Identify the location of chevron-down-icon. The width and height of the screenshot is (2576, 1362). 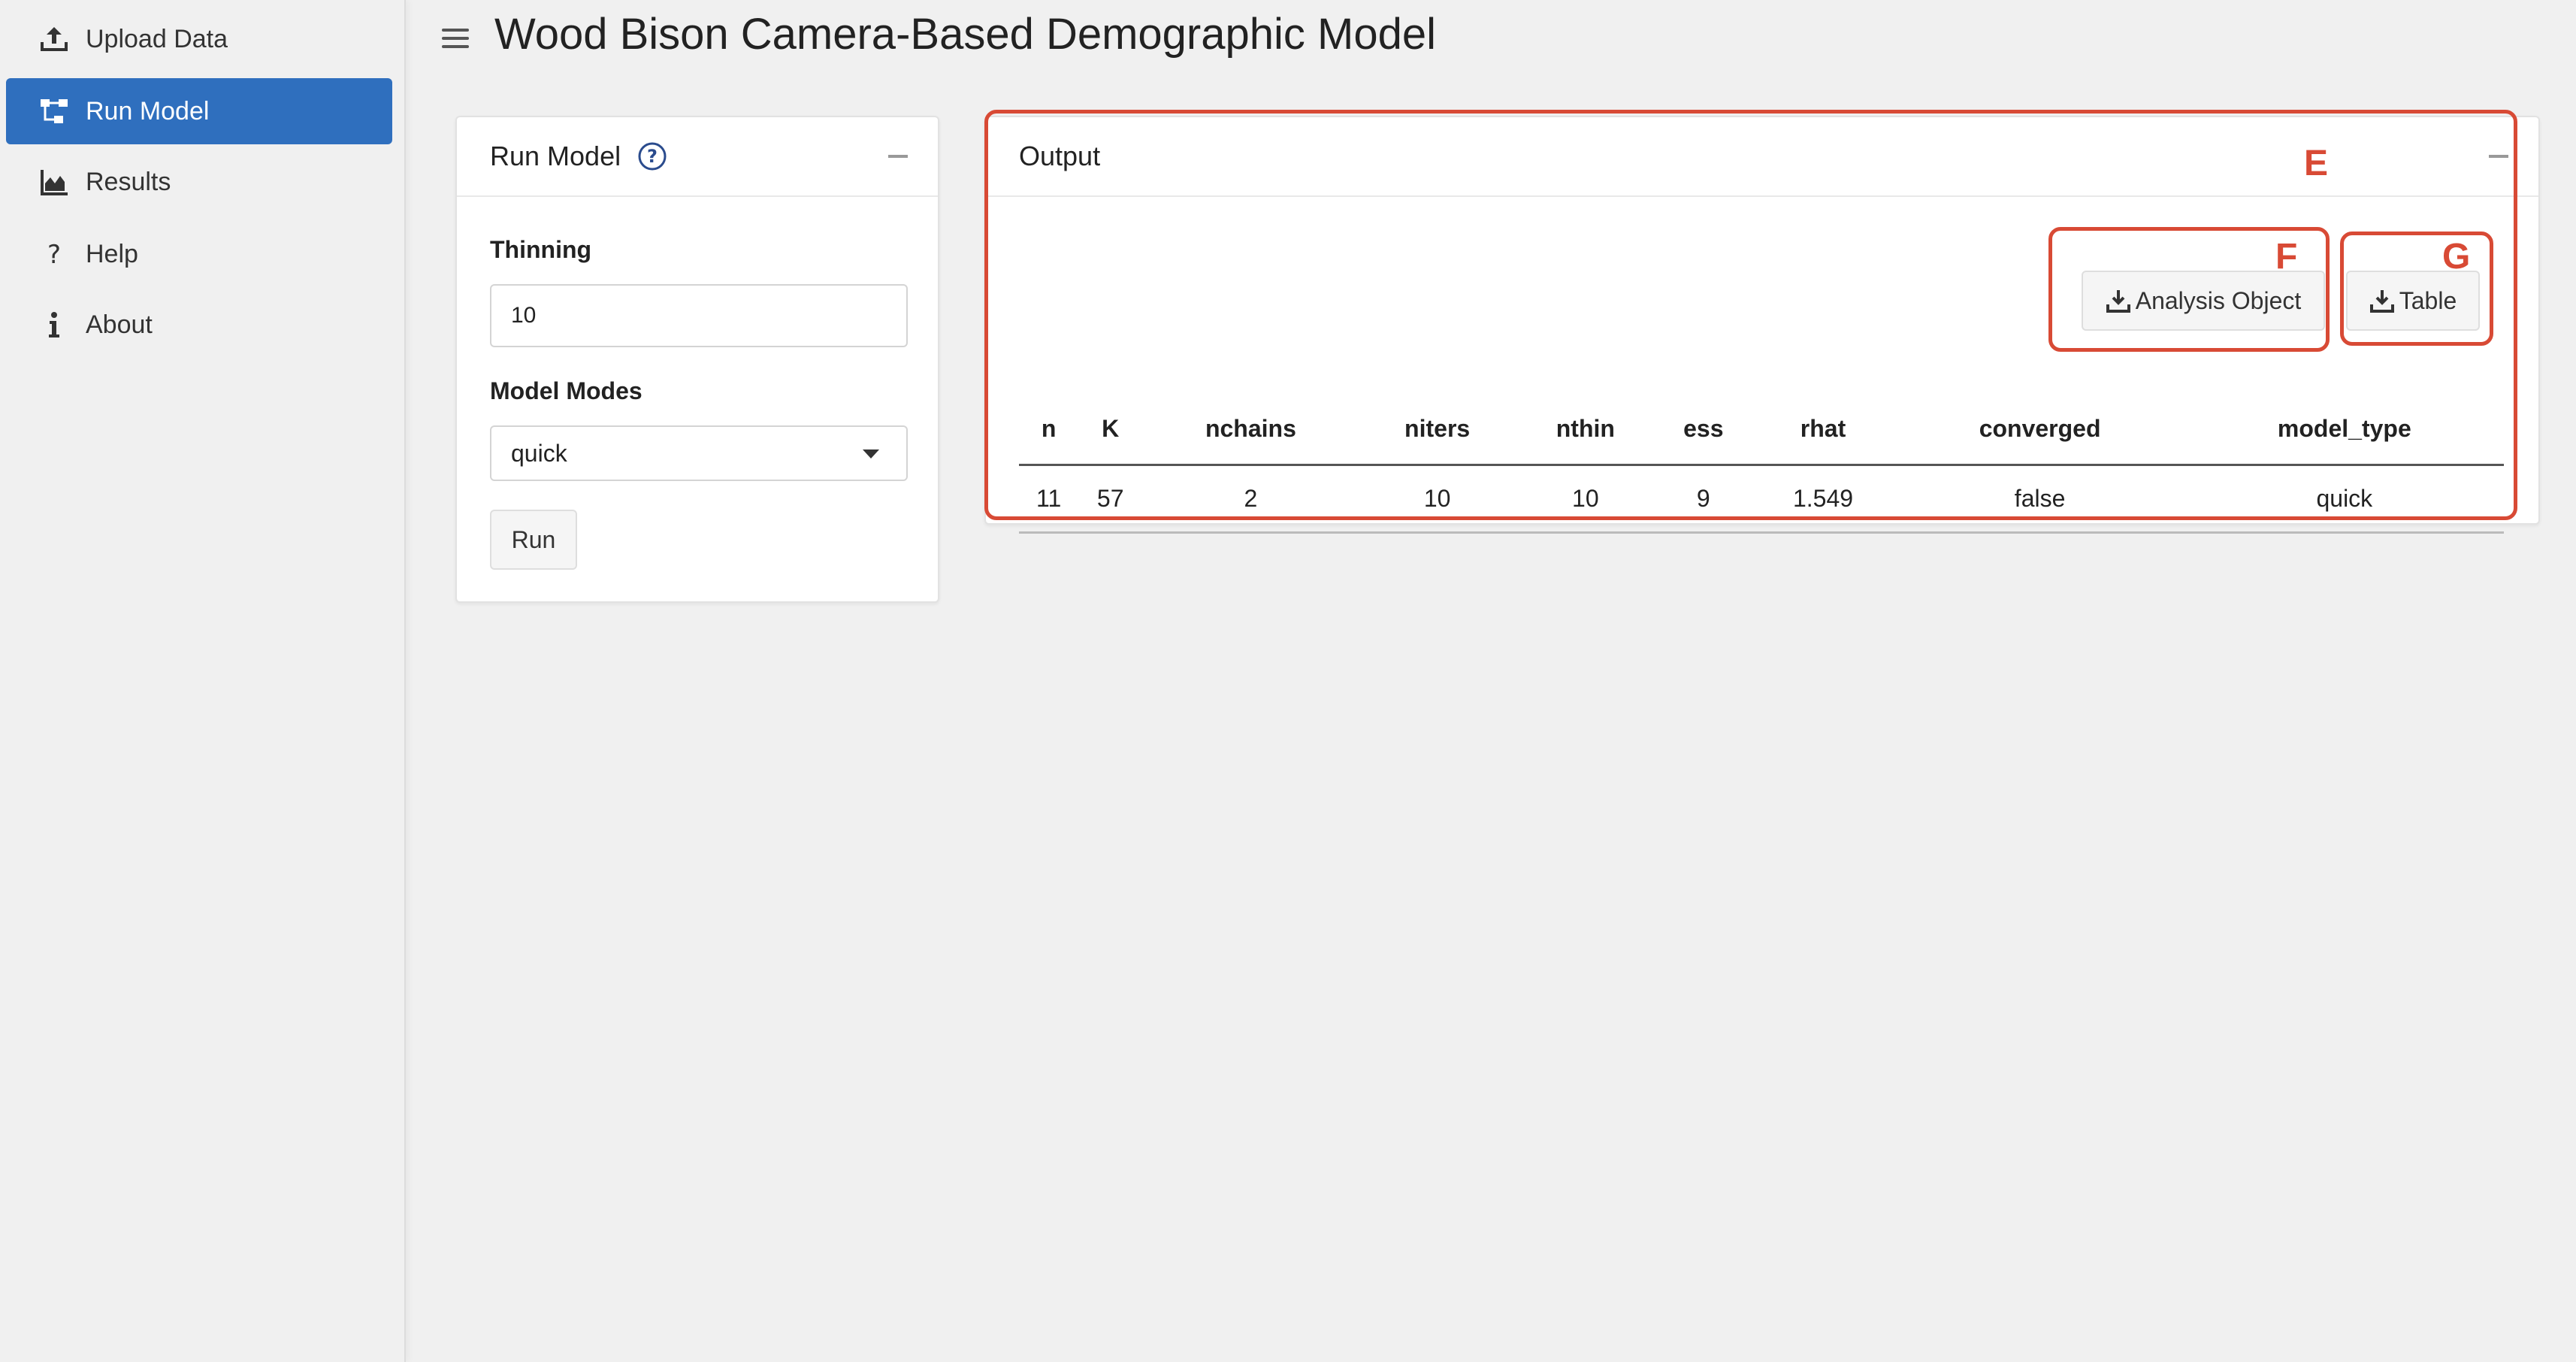
(871, 454).